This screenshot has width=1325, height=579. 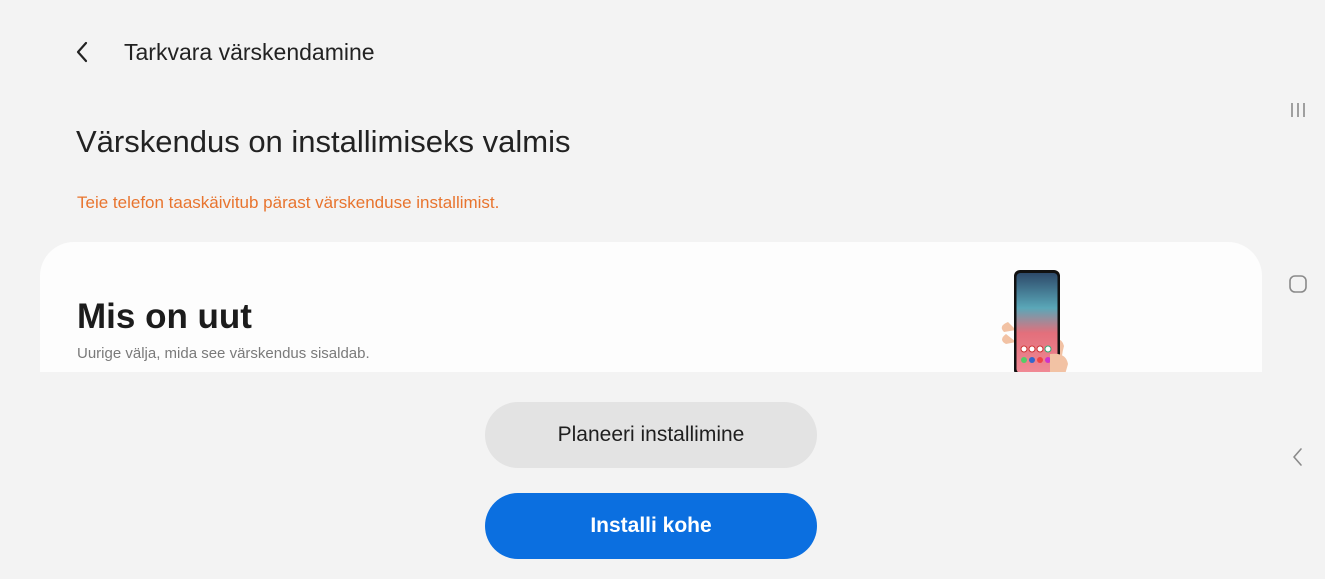 I want to click on back-icon, so click(x=1297, y=457).